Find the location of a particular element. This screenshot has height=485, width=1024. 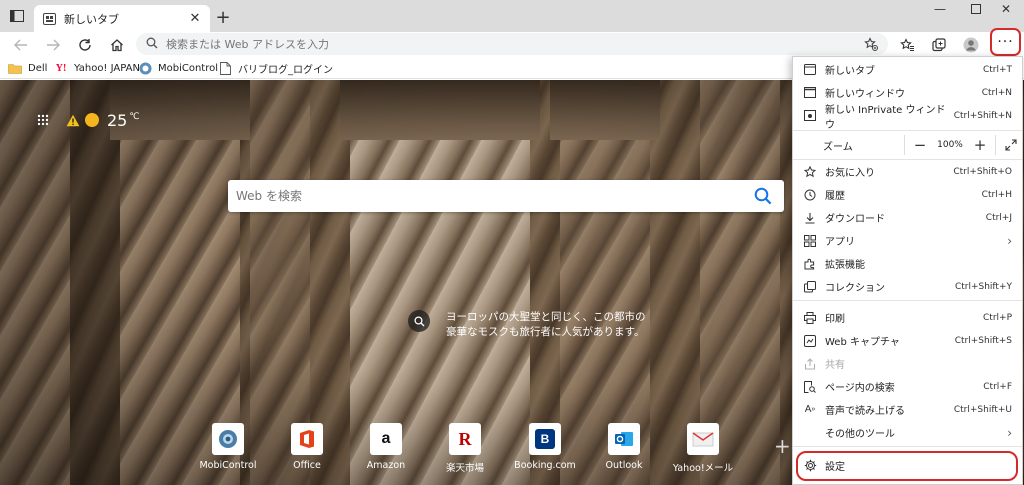

image-caption: ヨーロッパの大聖堂と同じく、この都市の豪華なモスクも旅行者に人気があります。 is located at coordinates (533, 325).